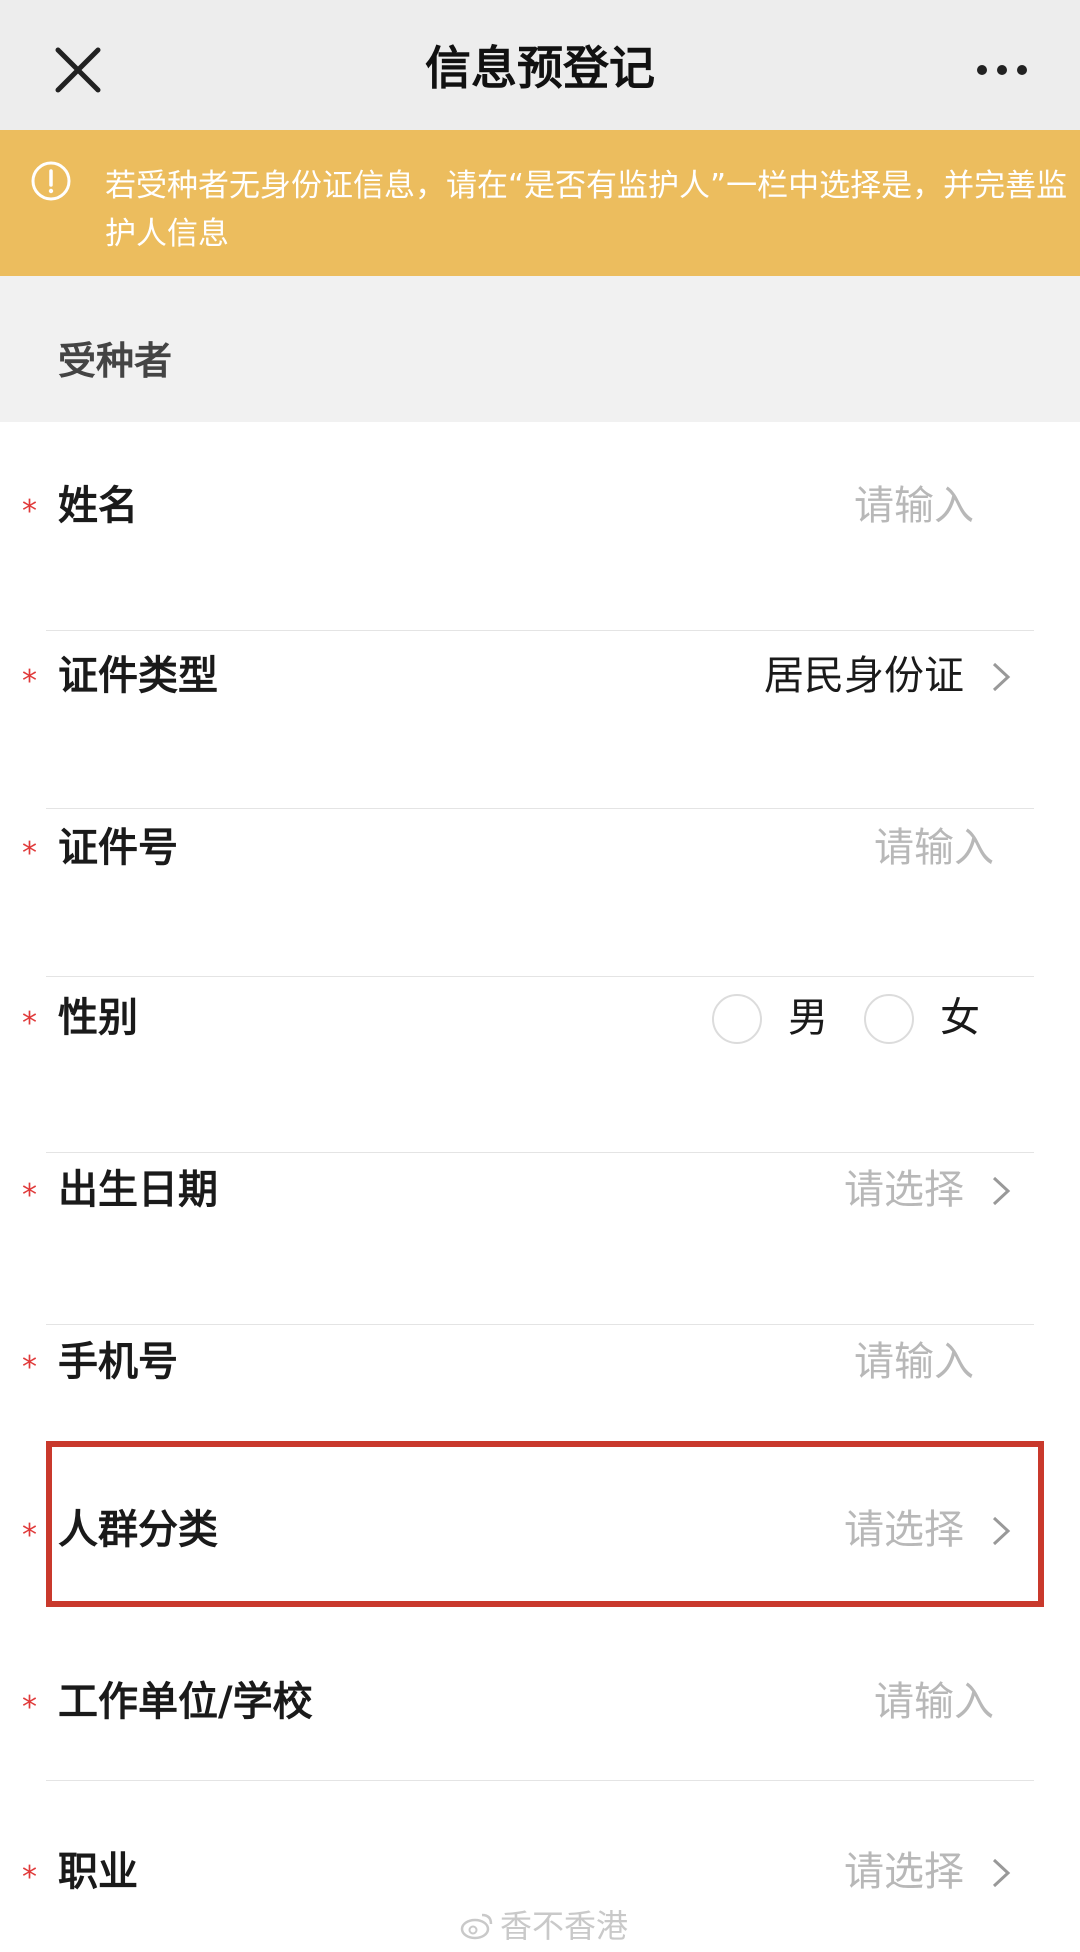  What do you see at coordinates (540, 892) in the screenshot?
I see `field-id-number: * 证件号 请输入` at bounding box center [540, 892].